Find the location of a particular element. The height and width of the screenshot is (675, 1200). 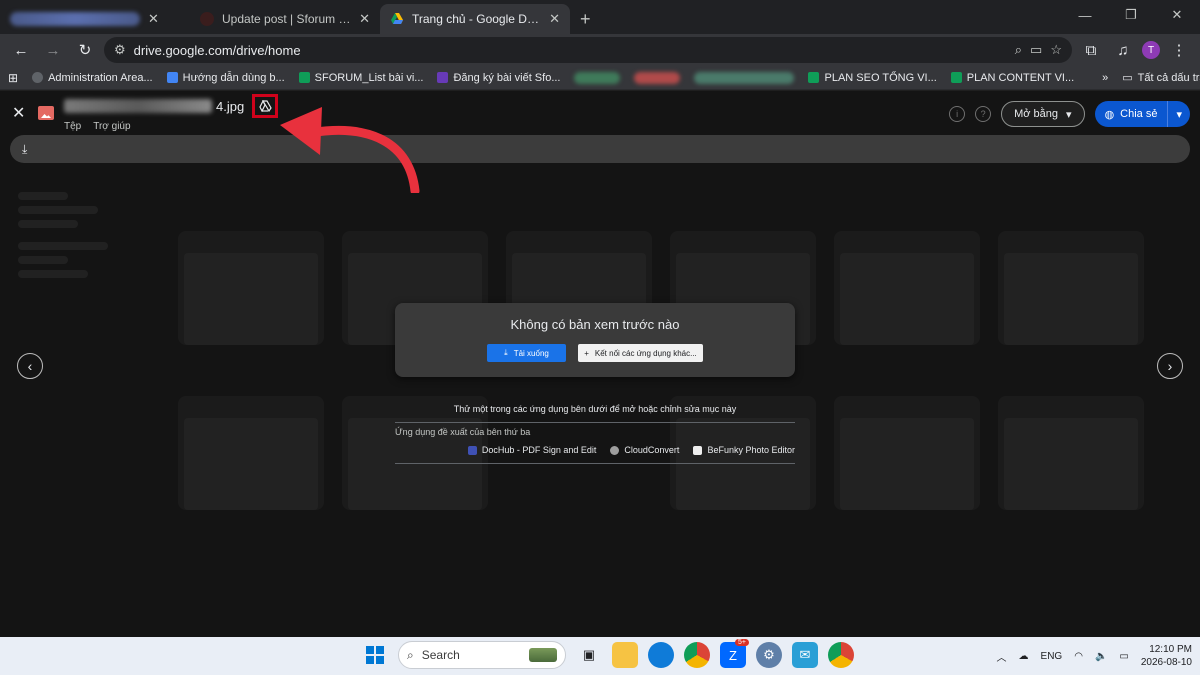

open-with-label: Mở bằng is located at coordinates (1036, 114).